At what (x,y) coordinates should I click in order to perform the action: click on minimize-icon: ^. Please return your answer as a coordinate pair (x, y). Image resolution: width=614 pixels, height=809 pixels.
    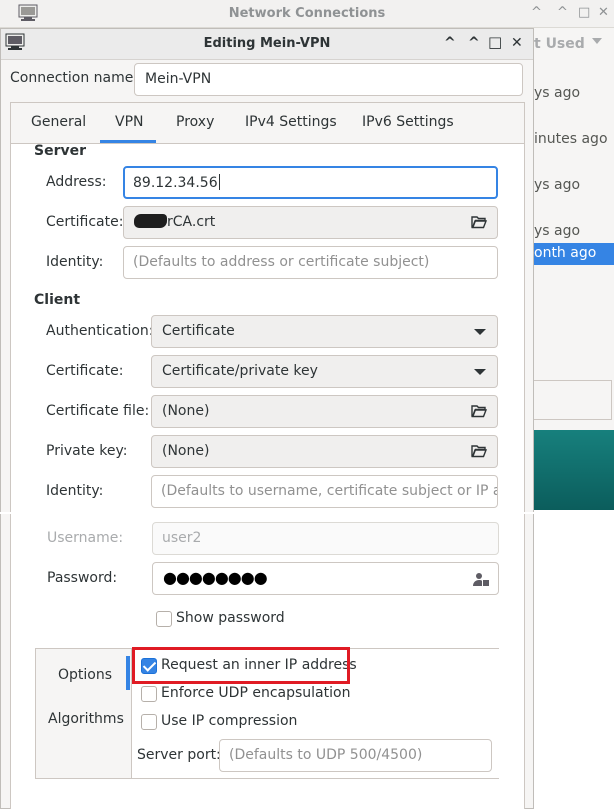
    Looking at the image, I should click on (450, 43).